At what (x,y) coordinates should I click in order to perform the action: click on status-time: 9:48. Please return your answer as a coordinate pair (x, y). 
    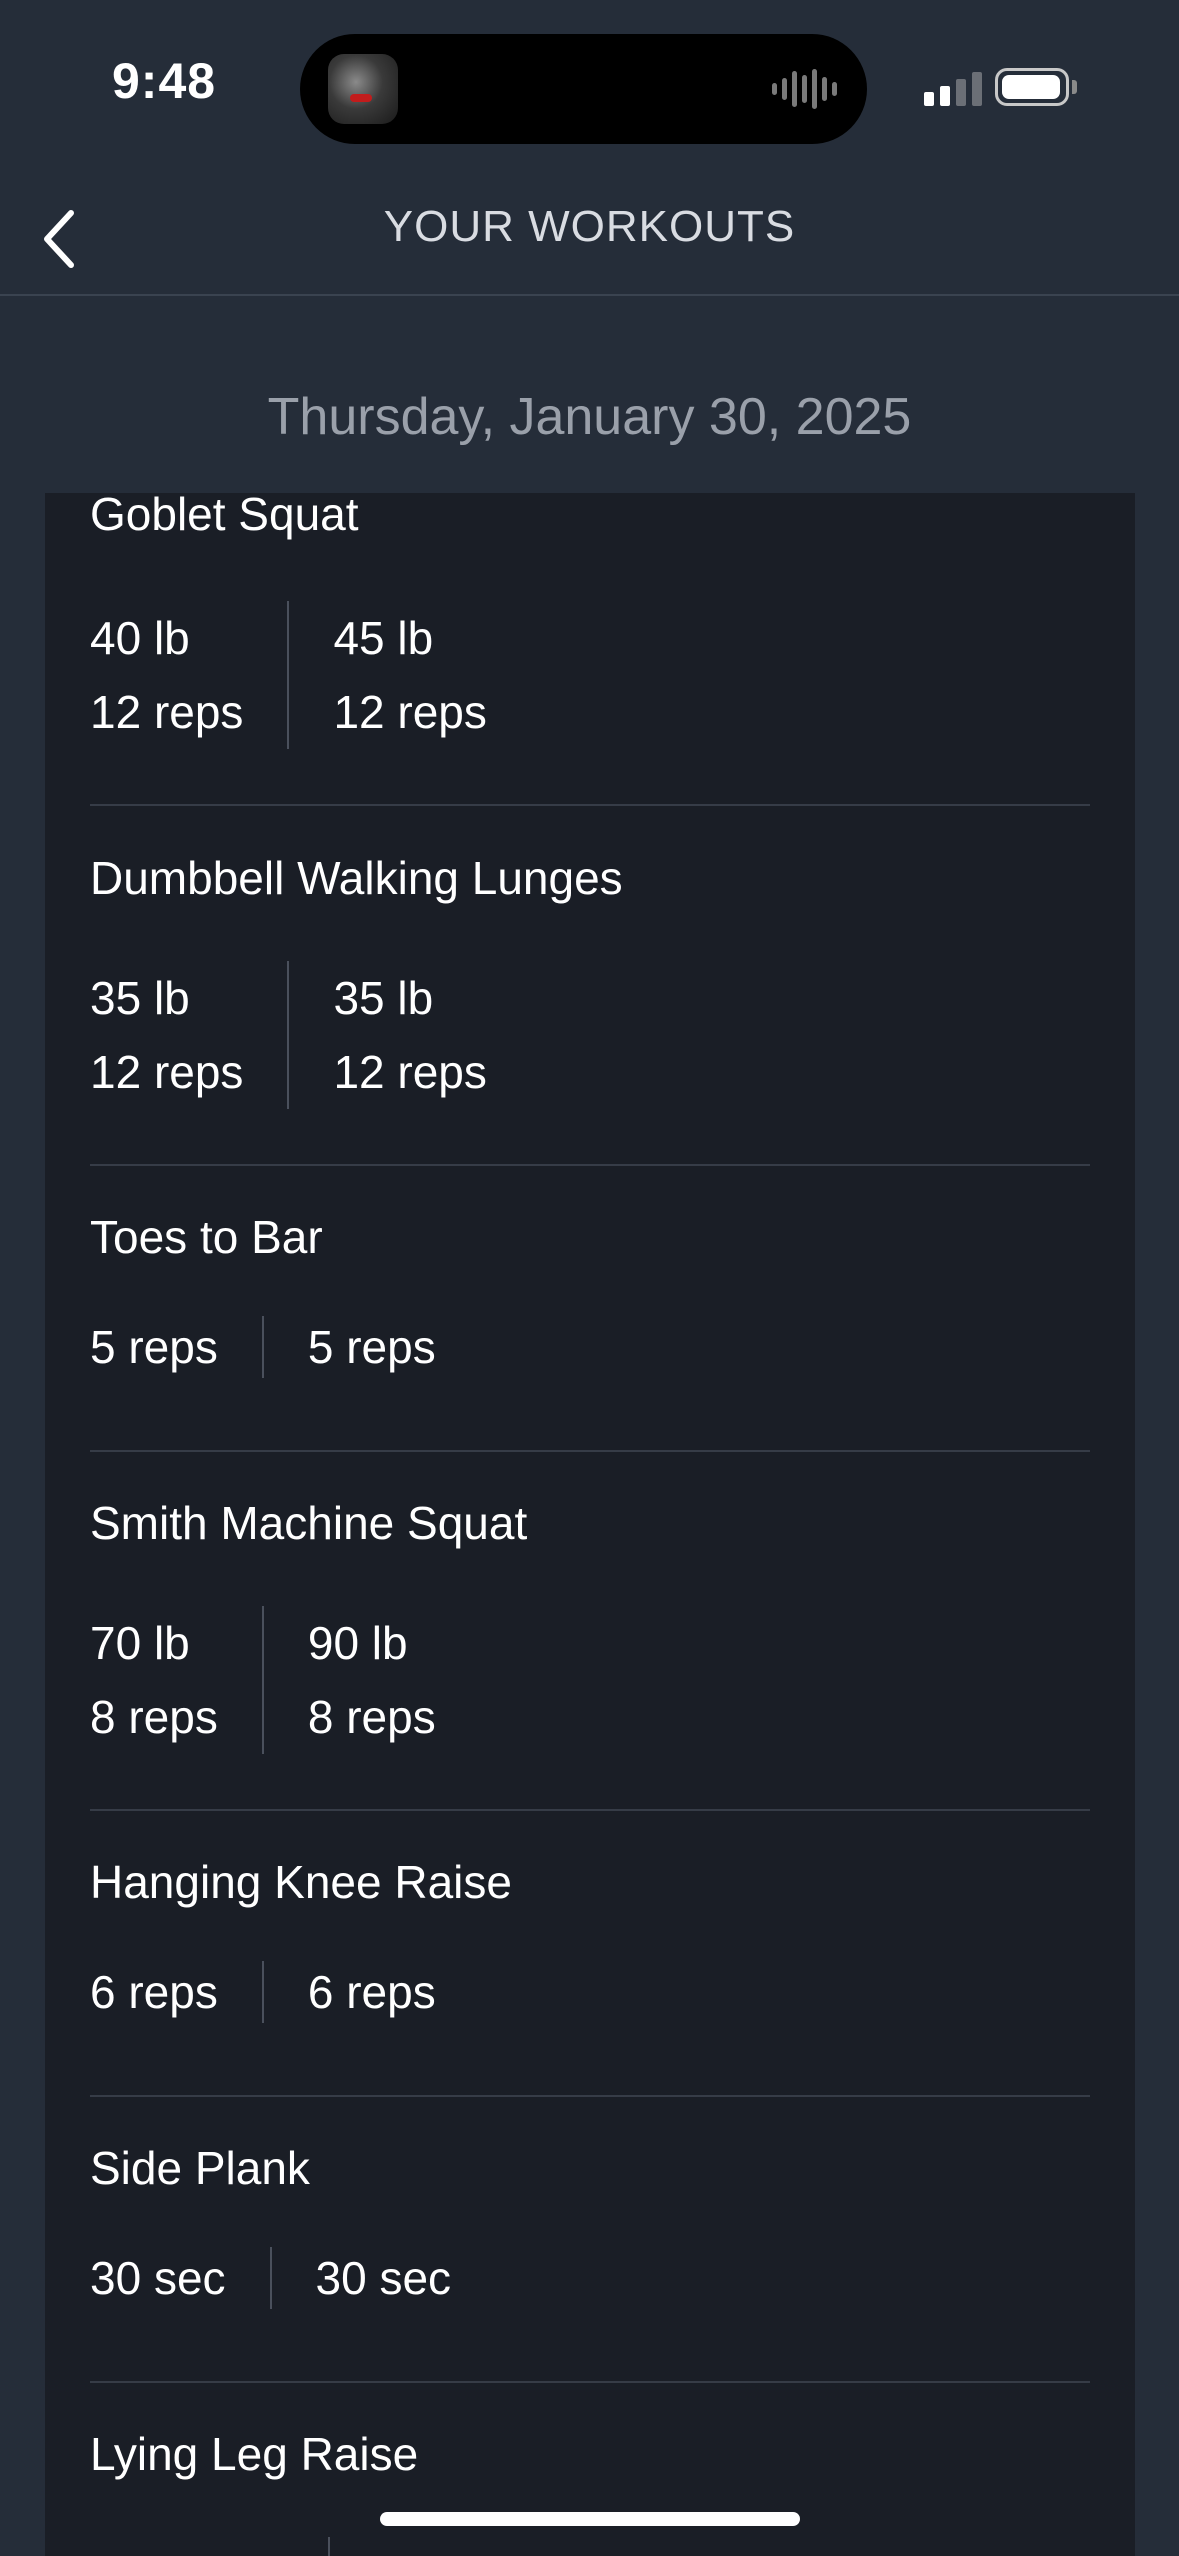
    Looking at the image, I should click on (164, 81).